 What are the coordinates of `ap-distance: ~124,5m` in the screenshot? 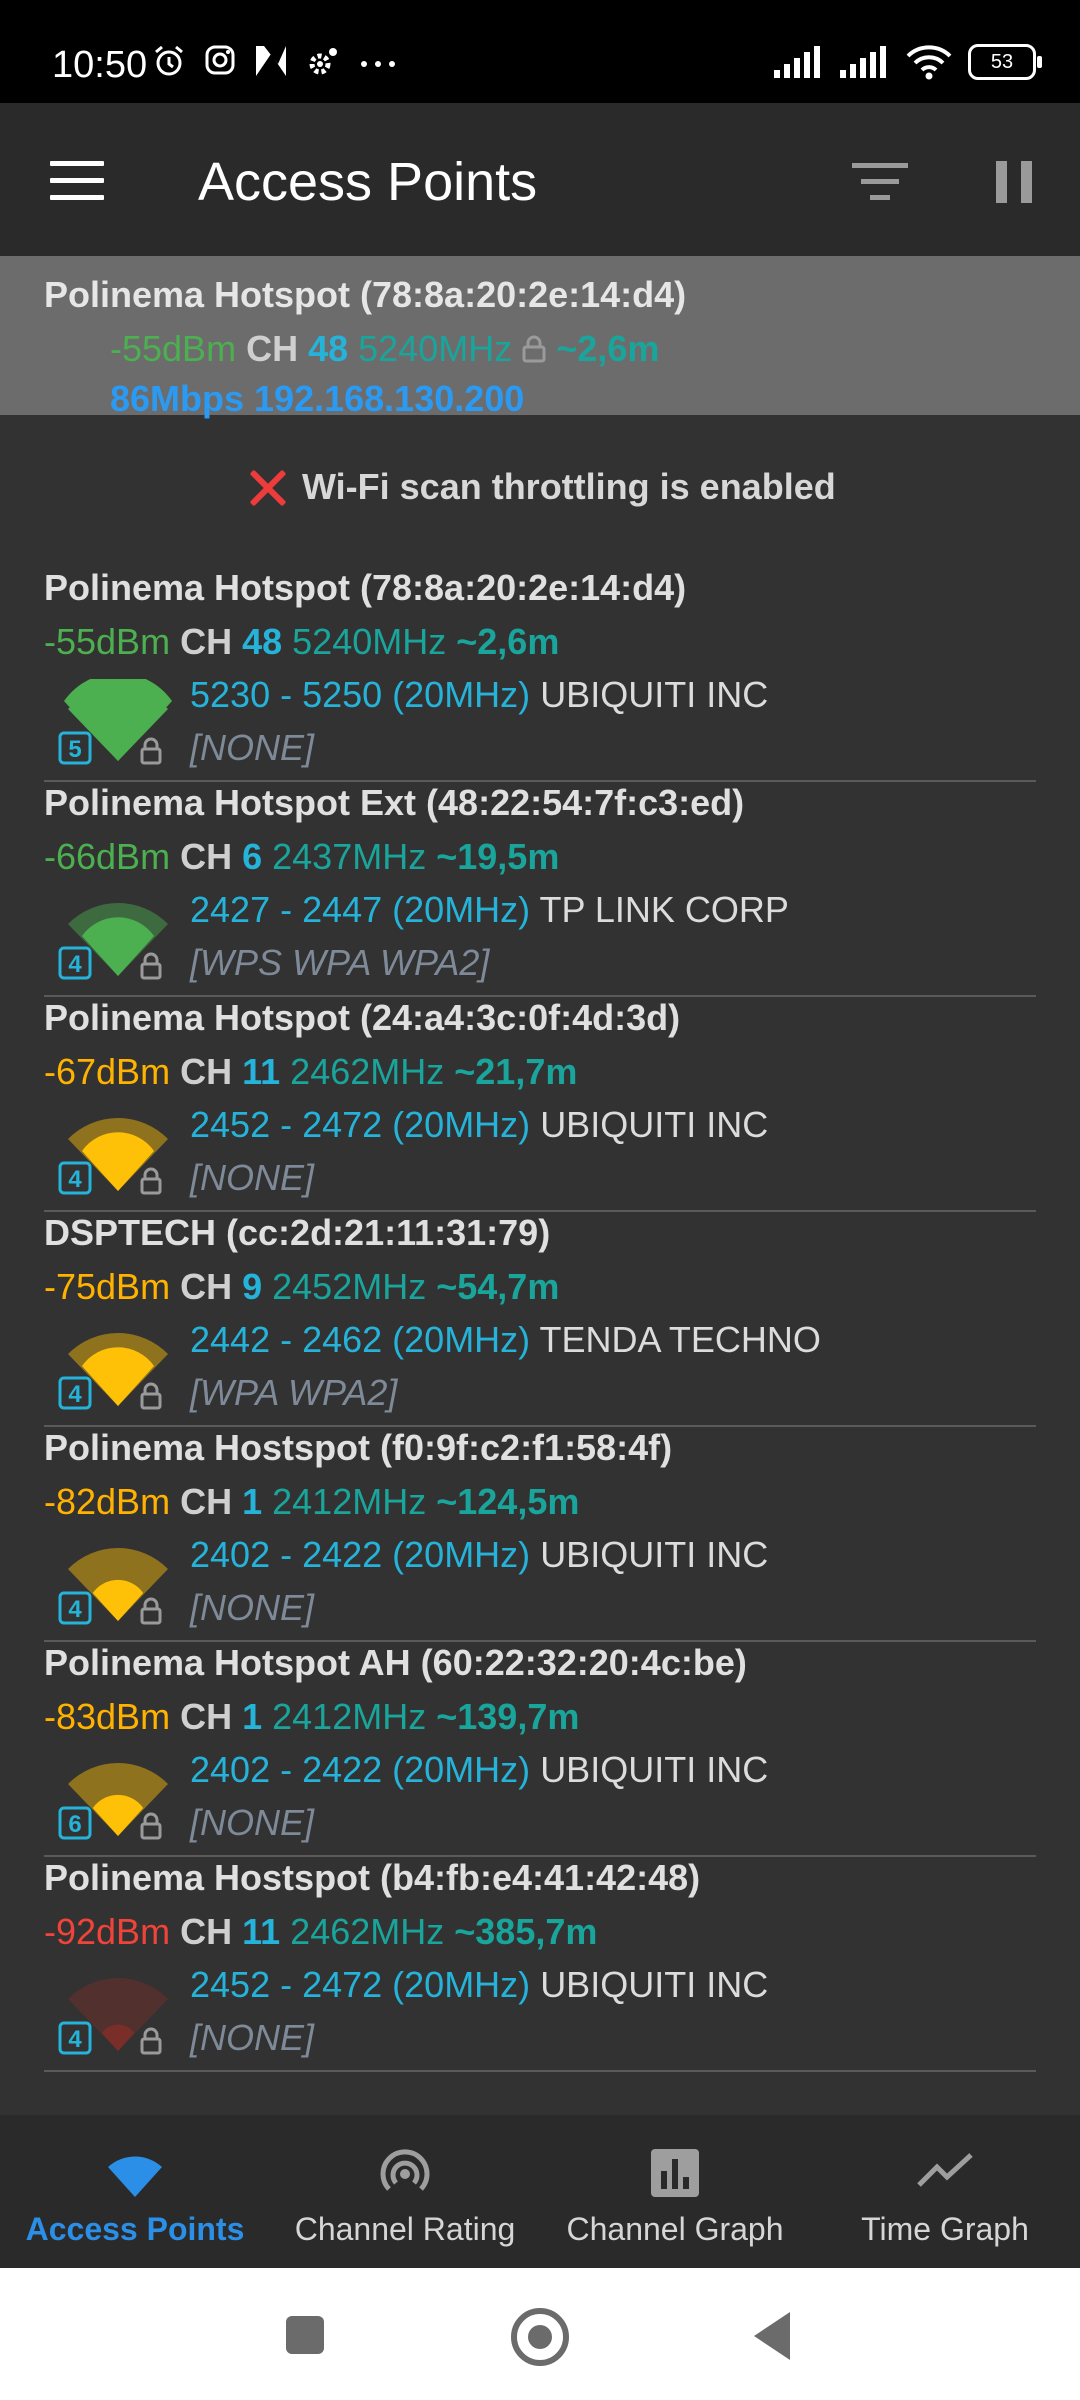 It's located at (508, 1501).